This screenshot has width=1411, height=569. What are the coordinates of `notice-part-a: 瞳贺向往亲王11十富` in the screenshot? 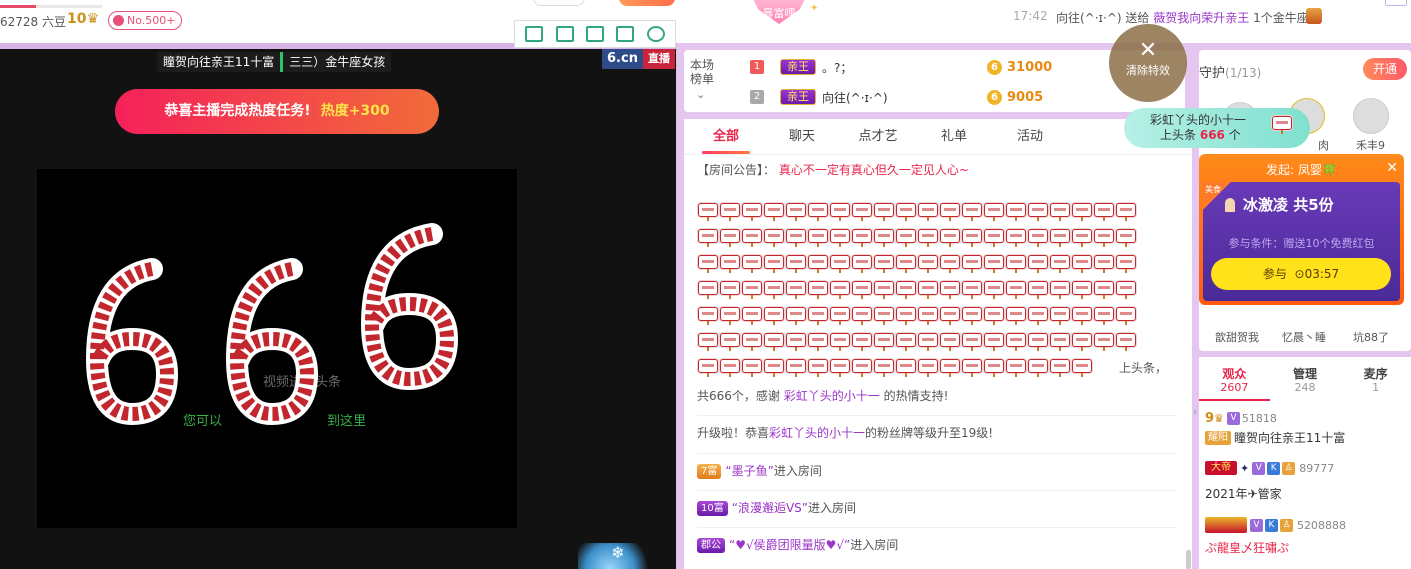 It's located at (219, 62).